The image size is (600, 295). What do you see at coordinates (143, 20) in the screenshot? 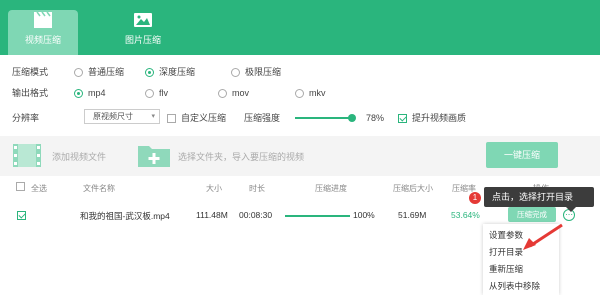
I see `image-icon` at bounding box center [143, 20].